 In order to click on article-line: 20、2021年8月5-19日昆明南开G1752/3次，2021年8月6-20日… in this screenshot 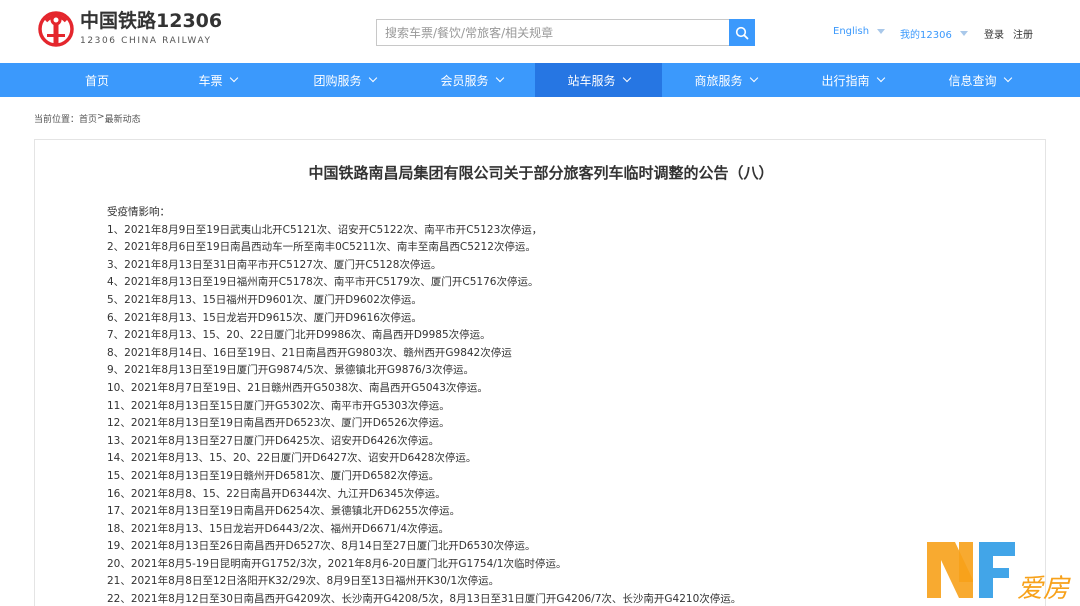, I will do `click(337, 563)`.